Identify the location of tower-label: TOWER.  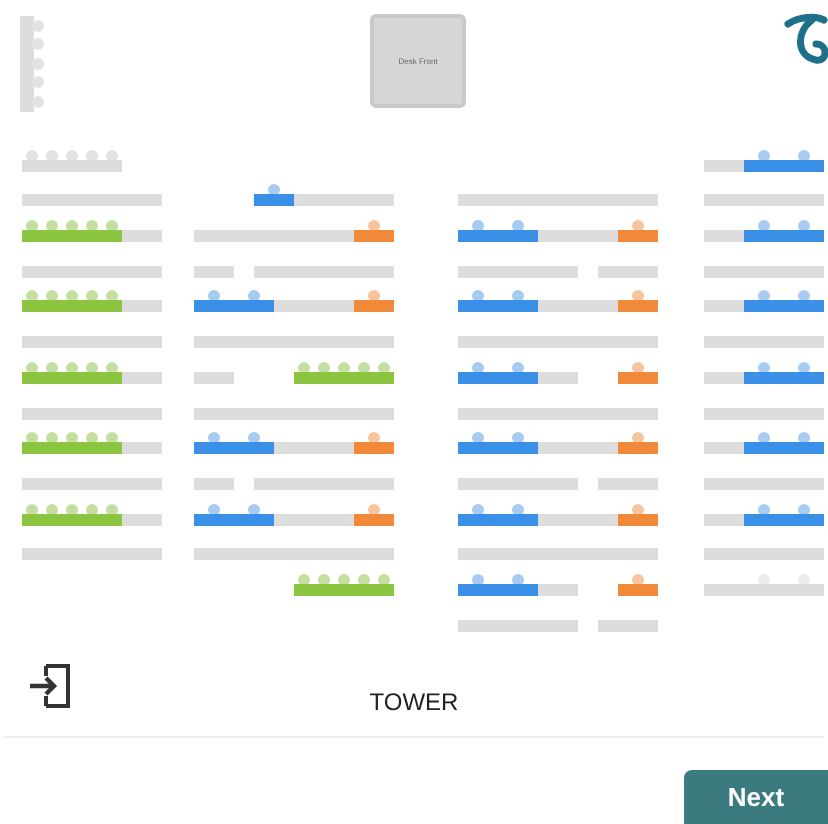
(414, 702).